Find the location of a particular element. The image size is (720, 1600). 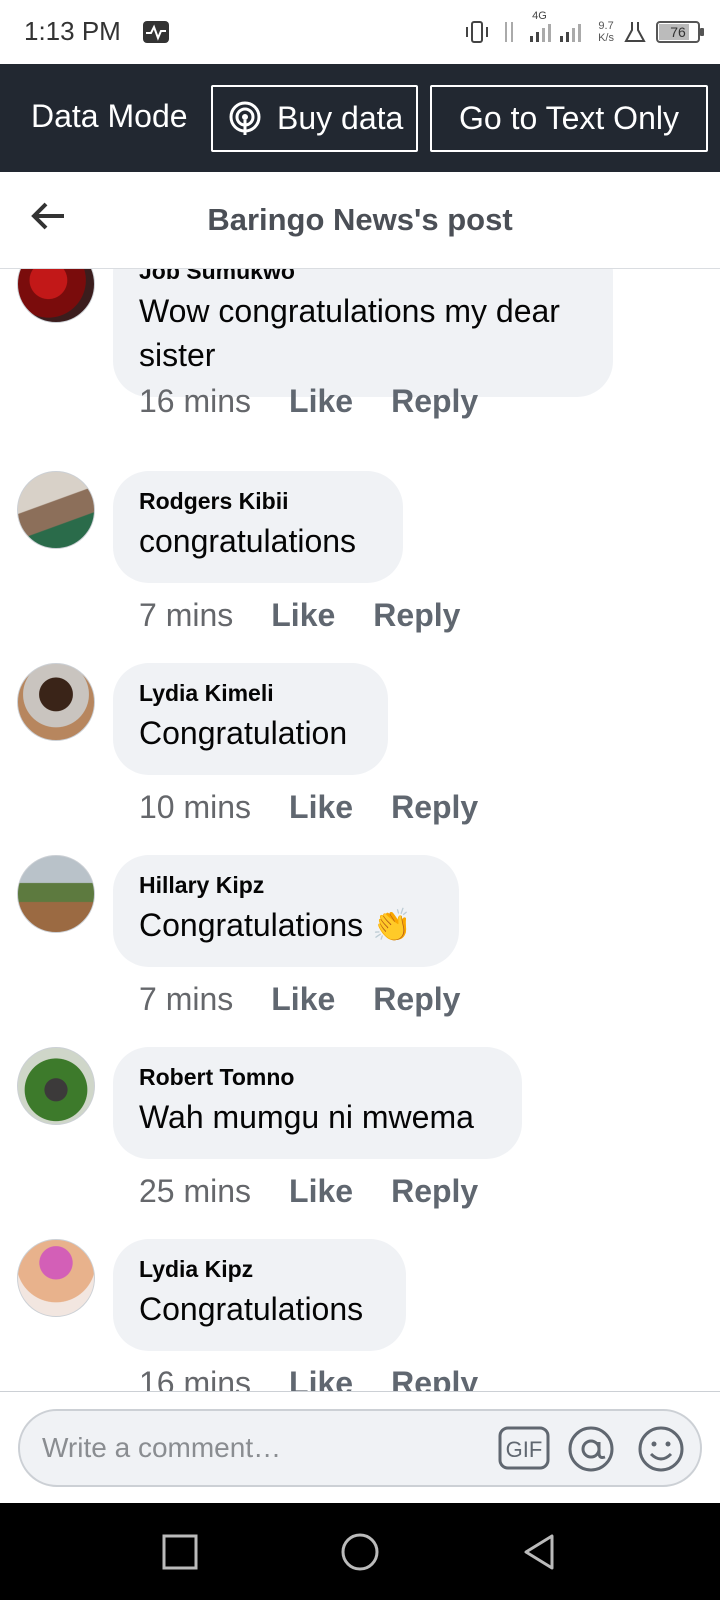

emoji-button is located at coordinates (661, 1449).